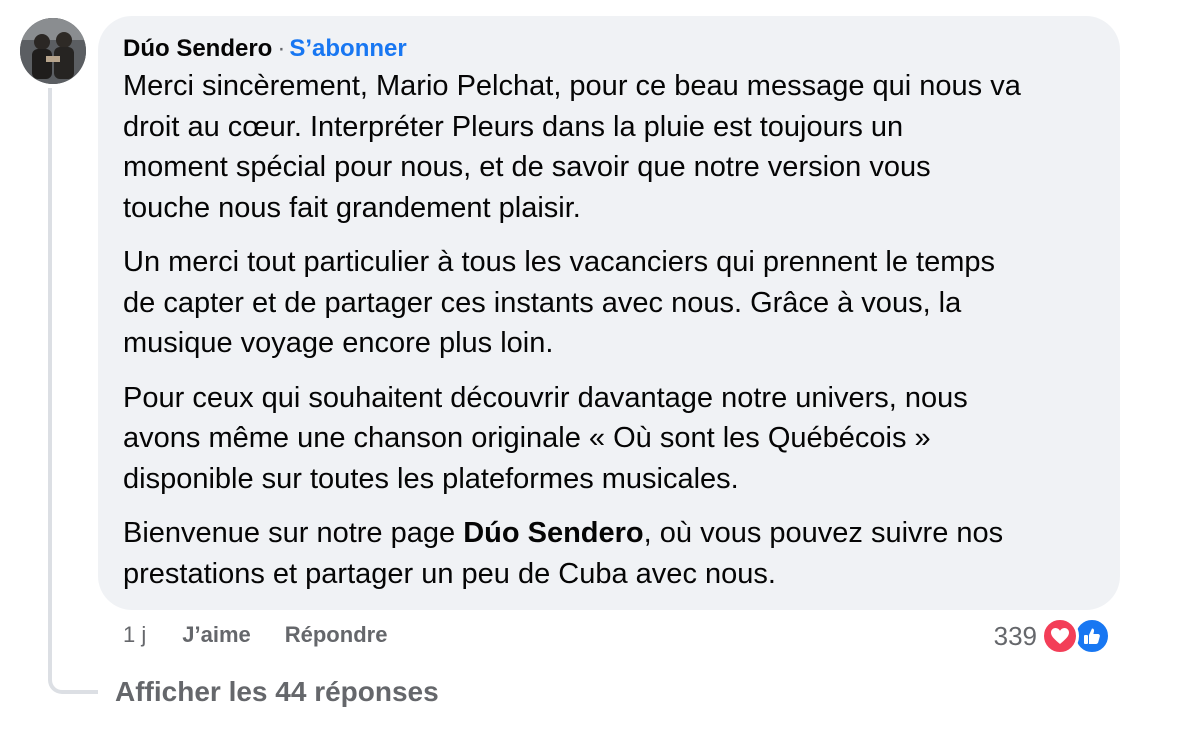 The height and width of the screenshot is (735, 1200). I want to click on comment-line: touche nous fait grandement plaisir., so click(352, 207).